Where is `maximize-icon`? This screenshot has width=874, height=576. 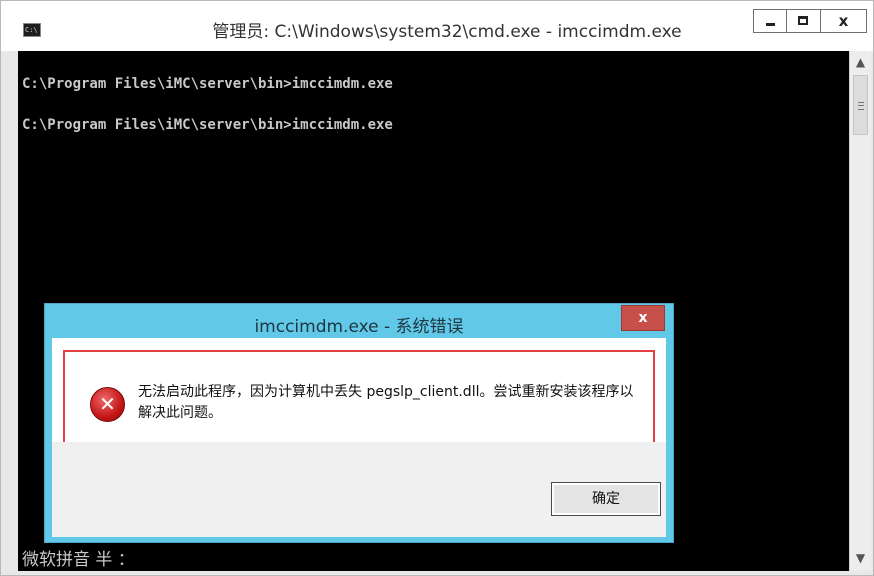
maximize-icon is located at coordinates (803, 20).